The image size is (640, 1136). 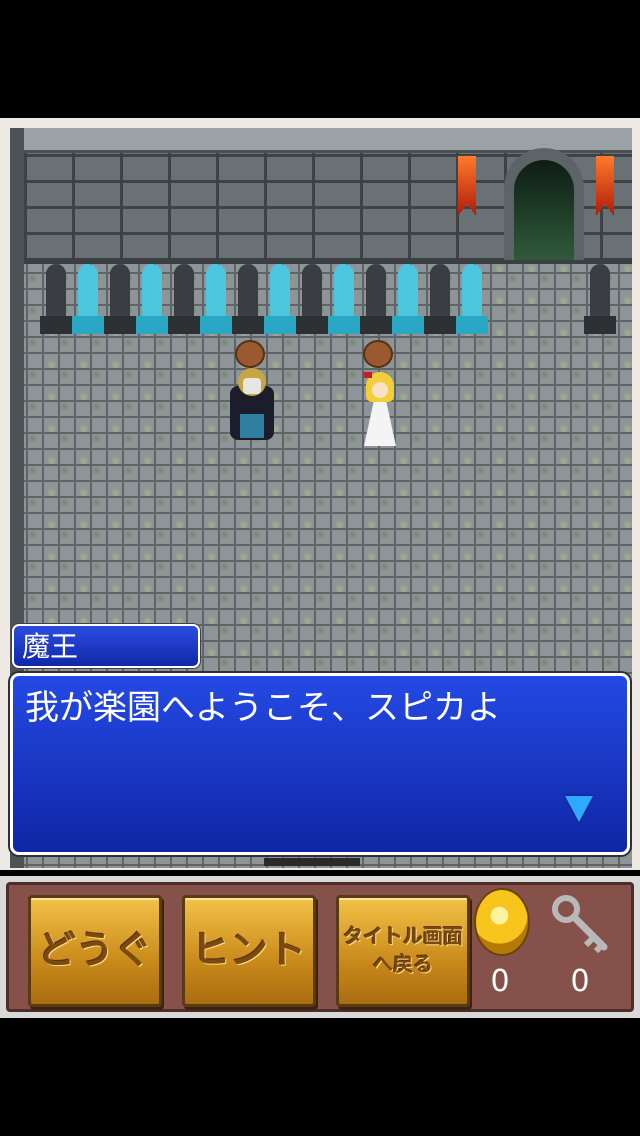 What do you see at coordinates (312, 862) in the screenshot?
I see `screen-strip` at bounding box center [312, 862].